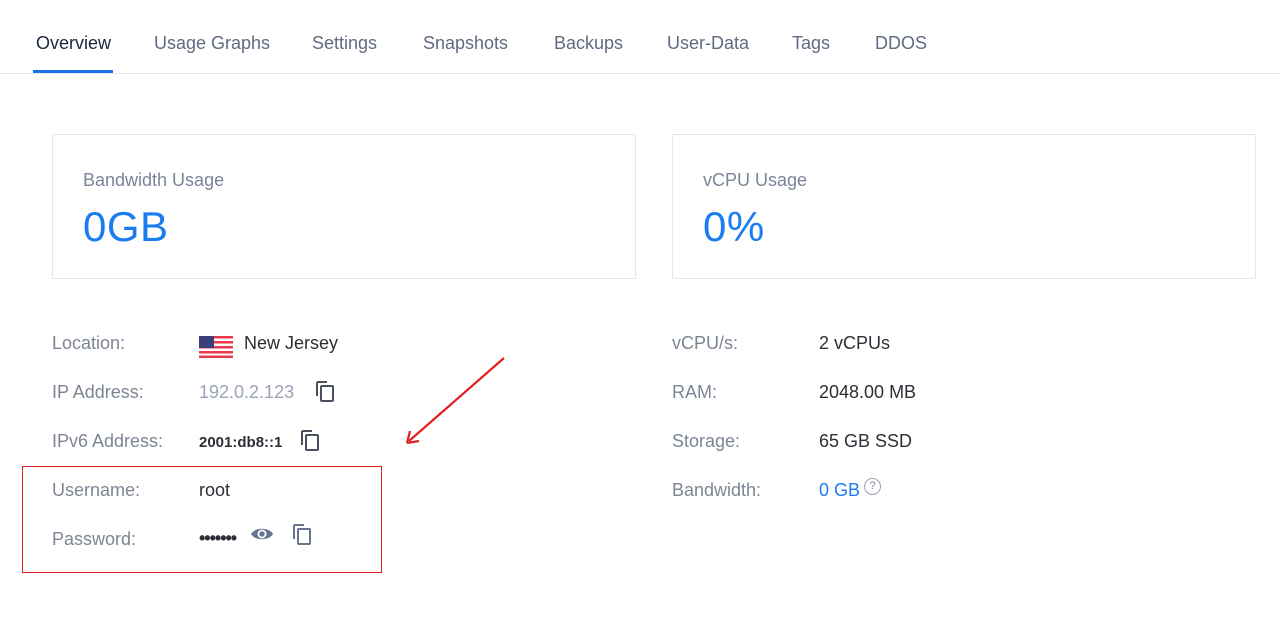 This screenshot has height=622, width=1280. What do you see at coordinates (855, 343) in the screenshot?
I see `vcpus-value: 2 vCPUs` at bounding box center [855, 343].